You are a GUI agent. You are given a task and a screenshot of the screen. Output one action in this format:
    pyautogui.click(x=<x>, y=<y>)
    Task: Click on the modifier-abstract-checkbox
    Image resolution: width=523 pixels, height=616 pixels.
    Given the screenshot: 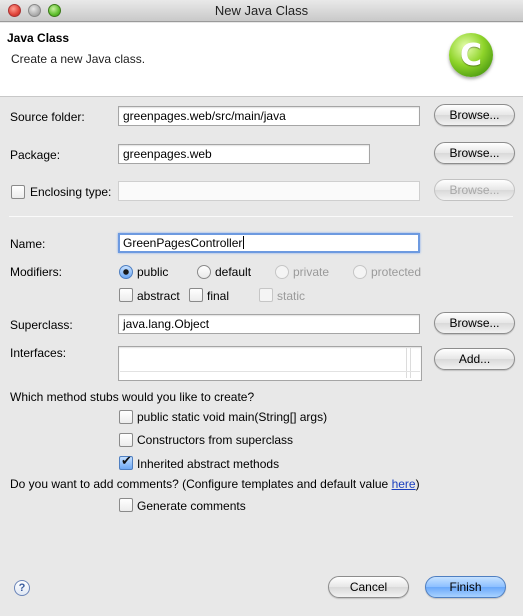 What is the action you would take?
    pyautogui.click(x=126, y=295)
    